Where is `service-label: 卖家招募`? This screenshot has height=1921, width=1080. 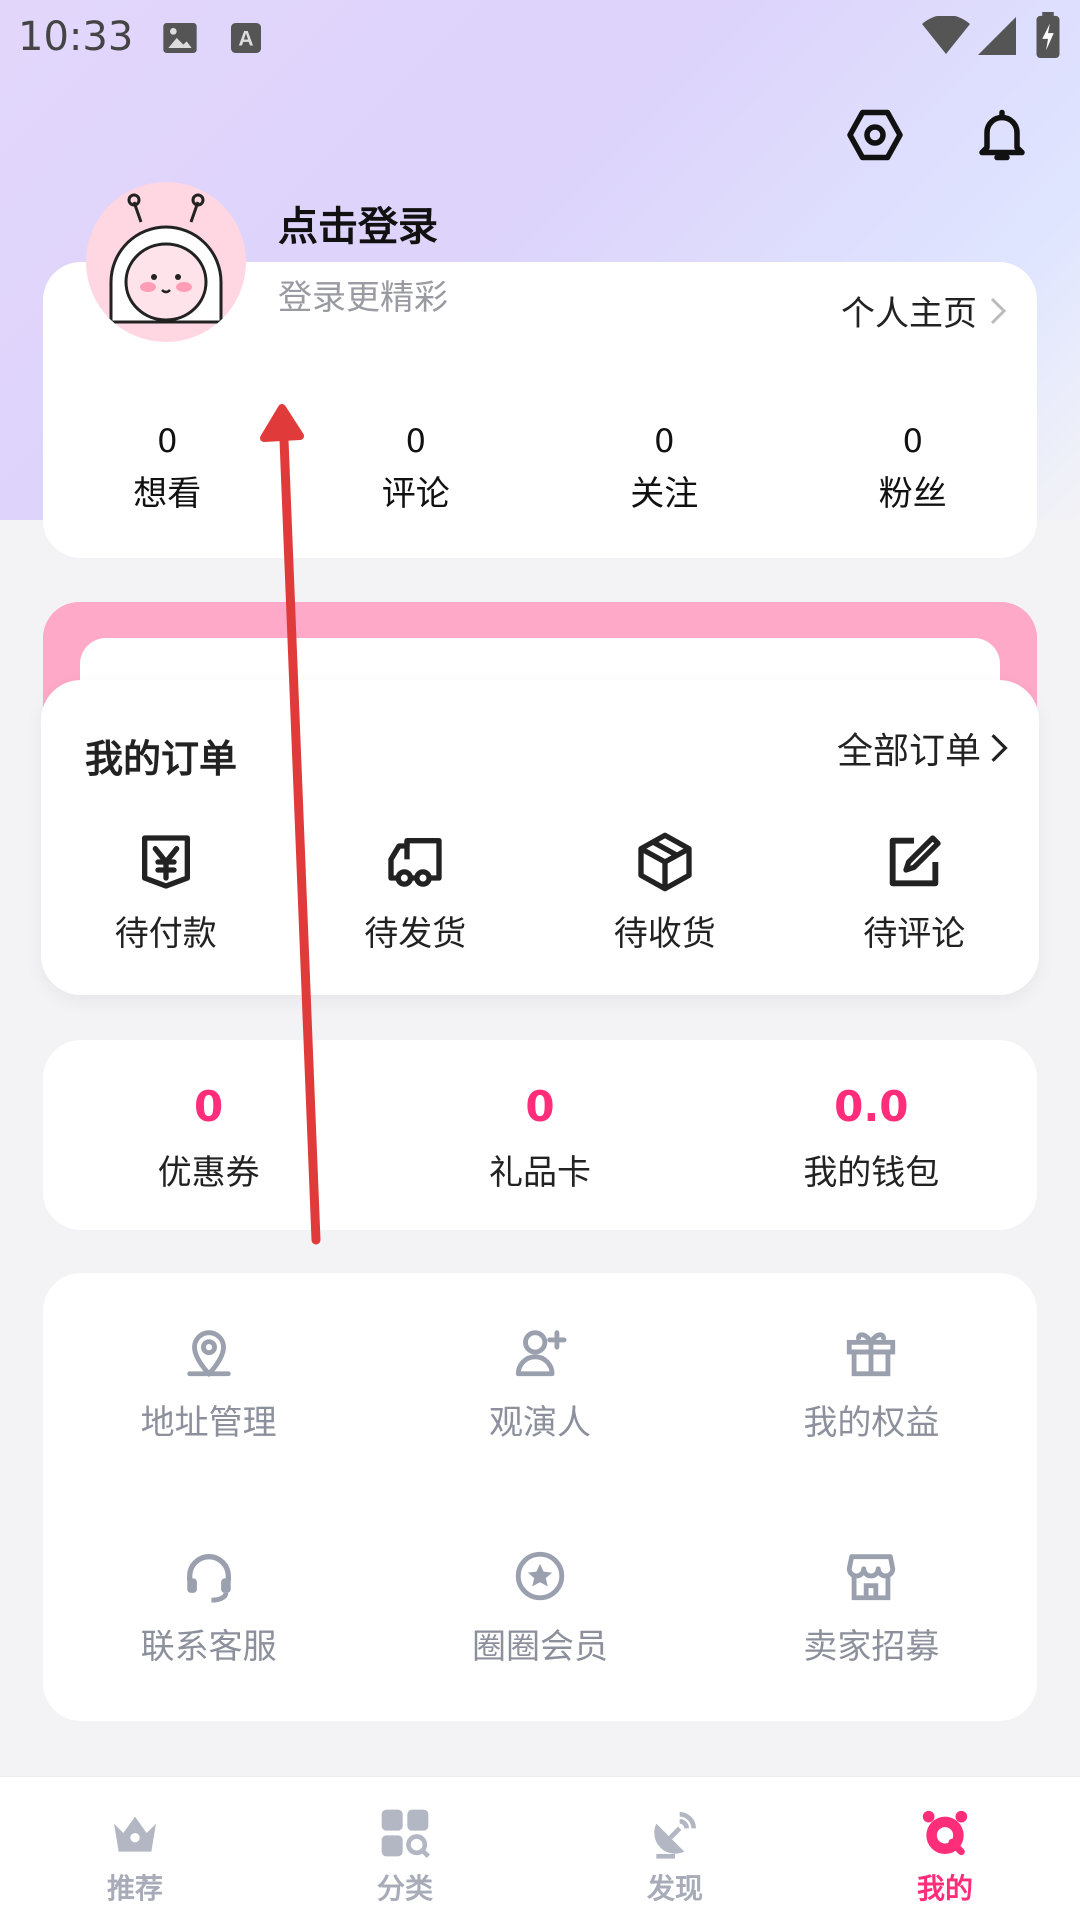
service-label: 卖家招募 is located at coordinates (871, 1647).